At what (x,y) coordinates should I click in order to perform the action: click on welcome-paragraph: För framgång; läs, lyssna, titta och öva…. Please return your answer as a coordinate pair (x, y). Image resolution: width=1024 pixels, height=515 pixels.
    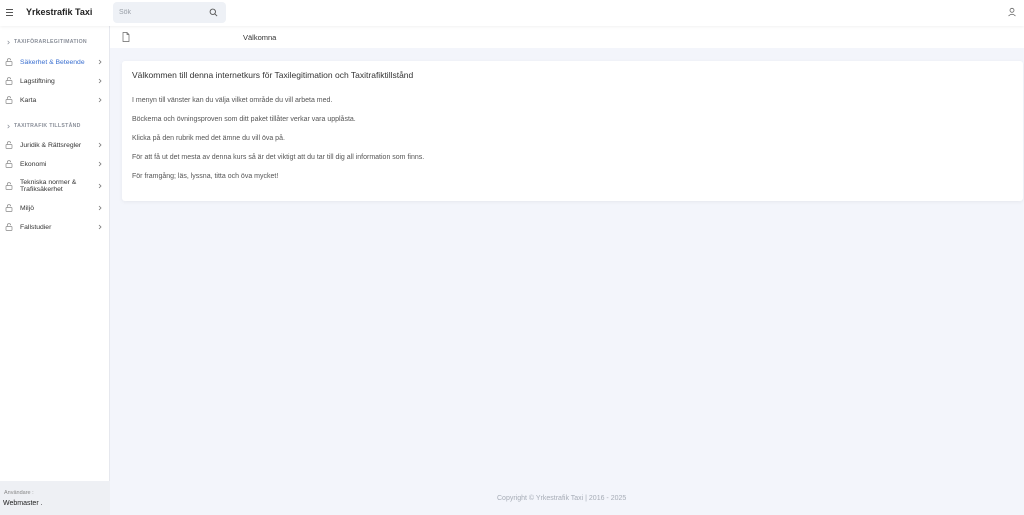
    Looking at the image, I should click on (205, 176).